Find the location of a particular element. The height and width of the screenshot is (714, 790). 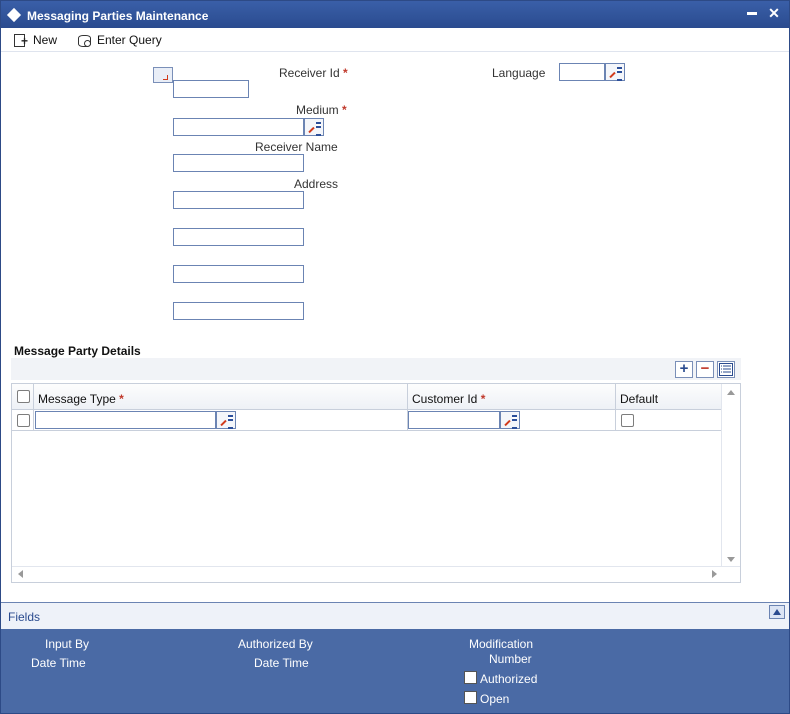

receiver-id-input is located at coordinates (211, 89).